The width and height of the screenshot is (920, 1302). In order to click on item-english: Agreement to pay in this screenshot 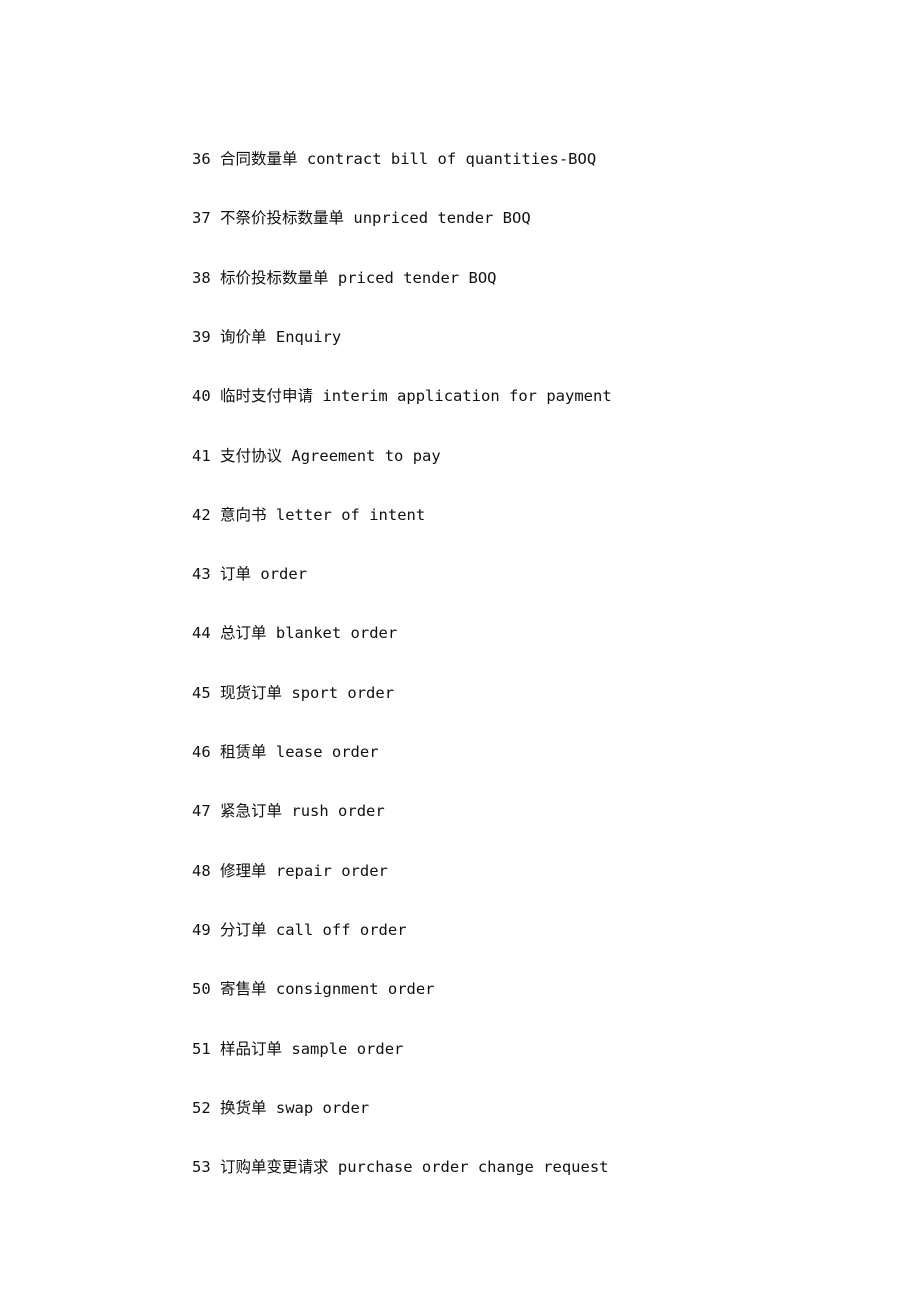, I will do `click(366, 456)`.